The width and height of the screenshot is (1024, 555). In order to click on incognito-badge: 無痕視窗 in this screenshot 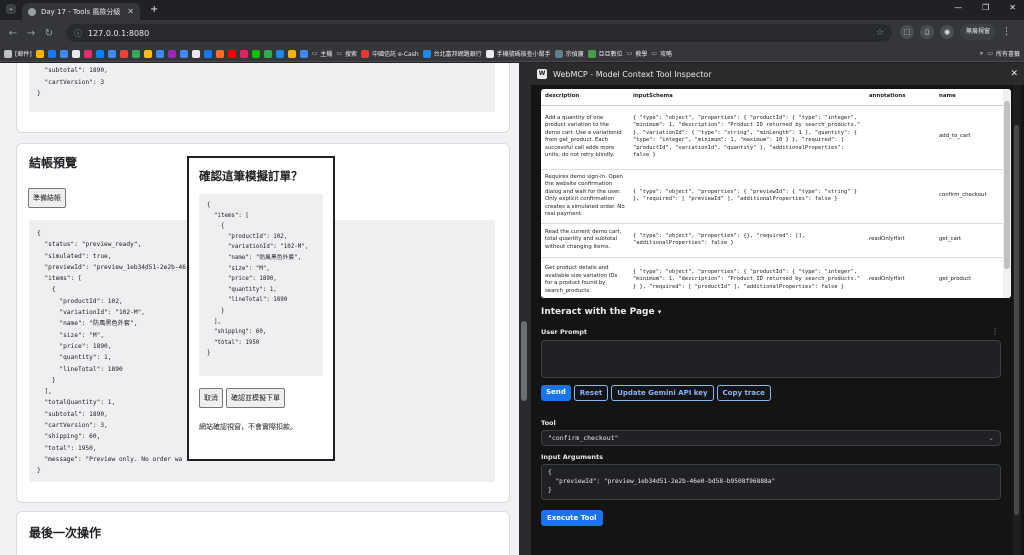, I will do `click(978, 32)`.